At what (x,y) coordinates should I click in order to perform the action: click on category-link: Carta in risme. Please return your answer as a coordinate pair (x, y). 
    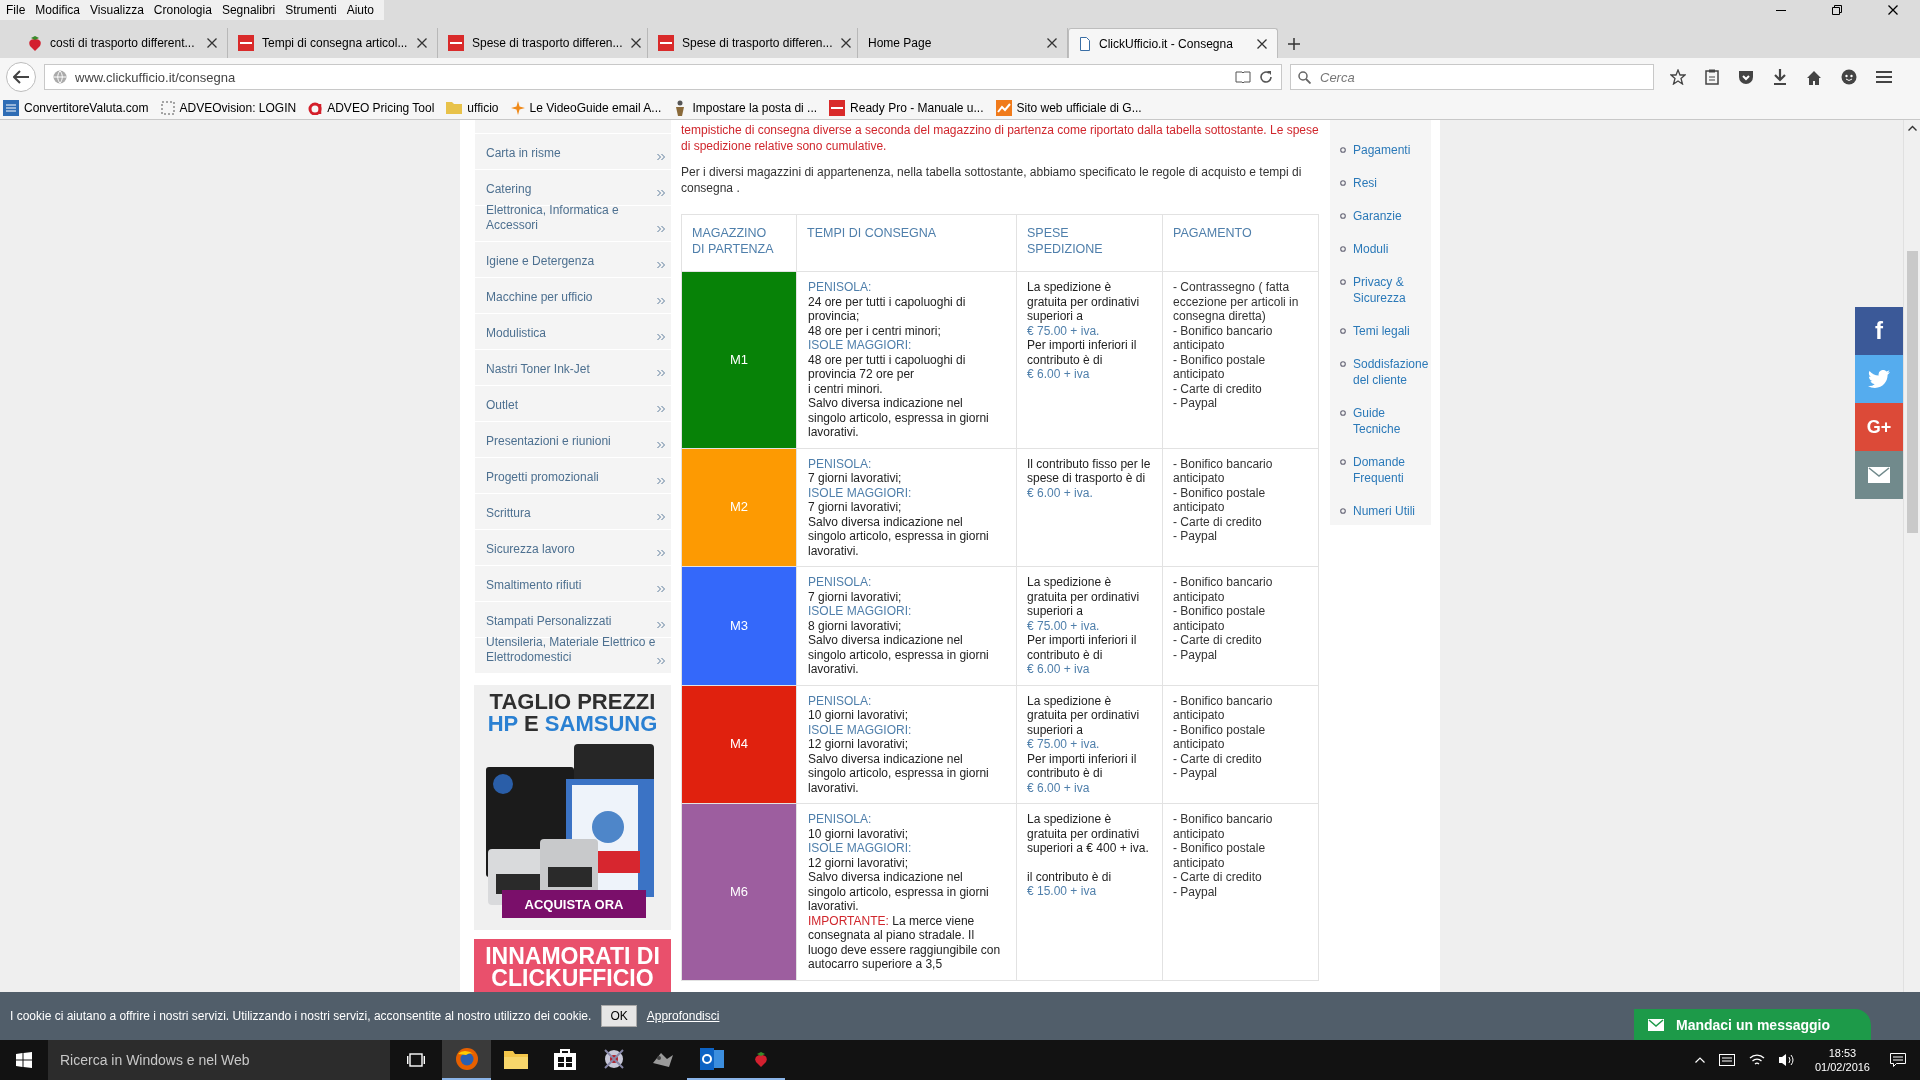
    Looking at the image, I should click on (573, 151).